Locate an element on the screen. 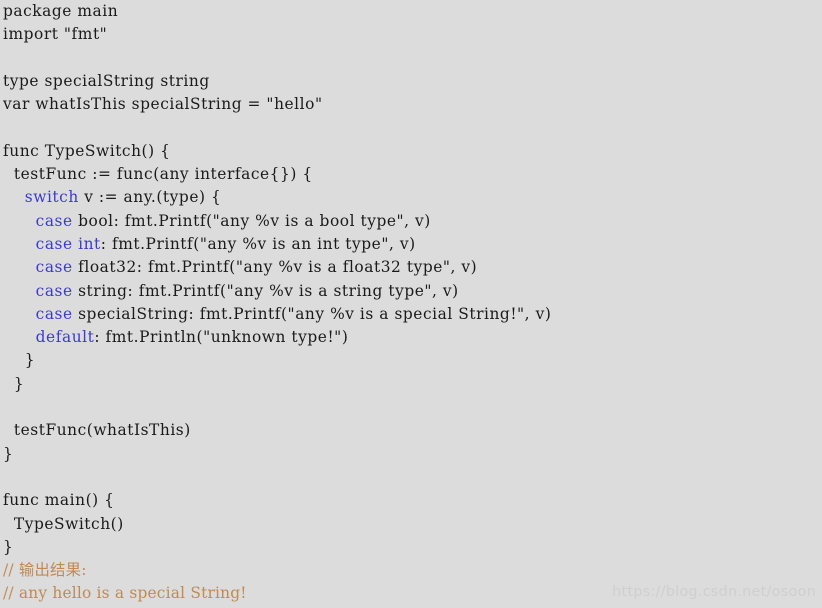  code-line: default: fmt.Println("unknown type!") is located at coordinates (411, 337).